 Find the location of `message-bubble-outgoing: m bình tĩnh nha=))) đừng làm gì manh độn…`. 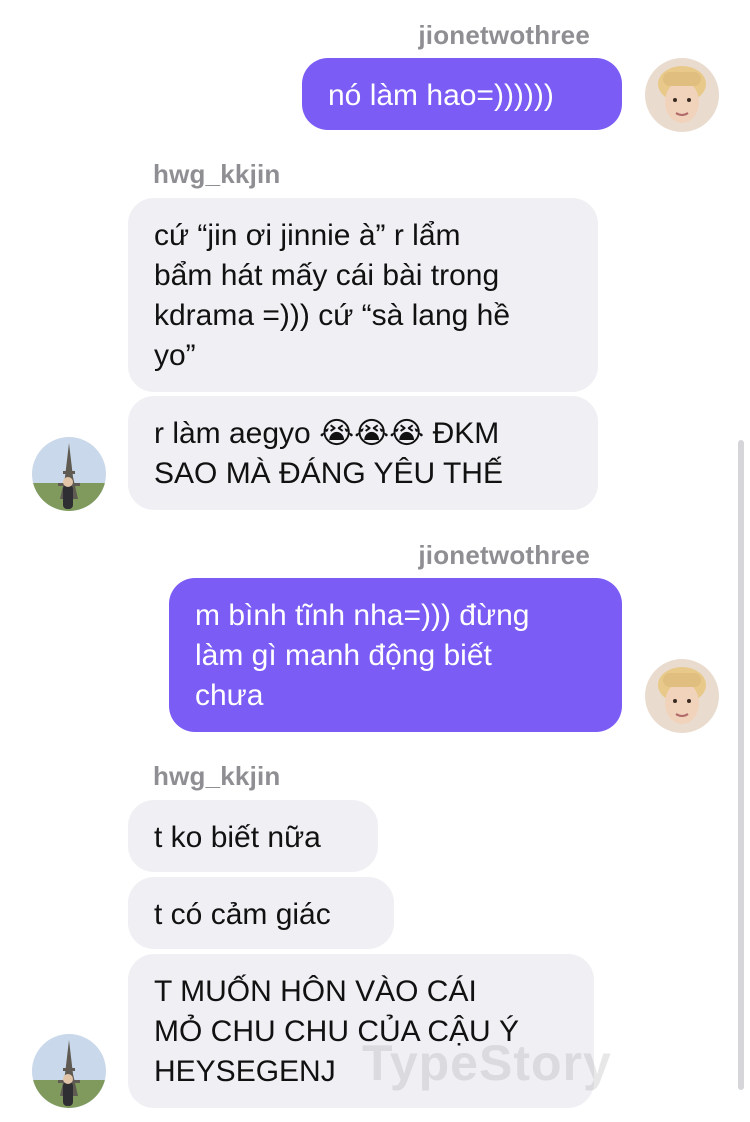

message-bubble-outgoing: m bình tĩnh nha=))) đừng làm gì manh độn… is located at coordinates (395, 655).